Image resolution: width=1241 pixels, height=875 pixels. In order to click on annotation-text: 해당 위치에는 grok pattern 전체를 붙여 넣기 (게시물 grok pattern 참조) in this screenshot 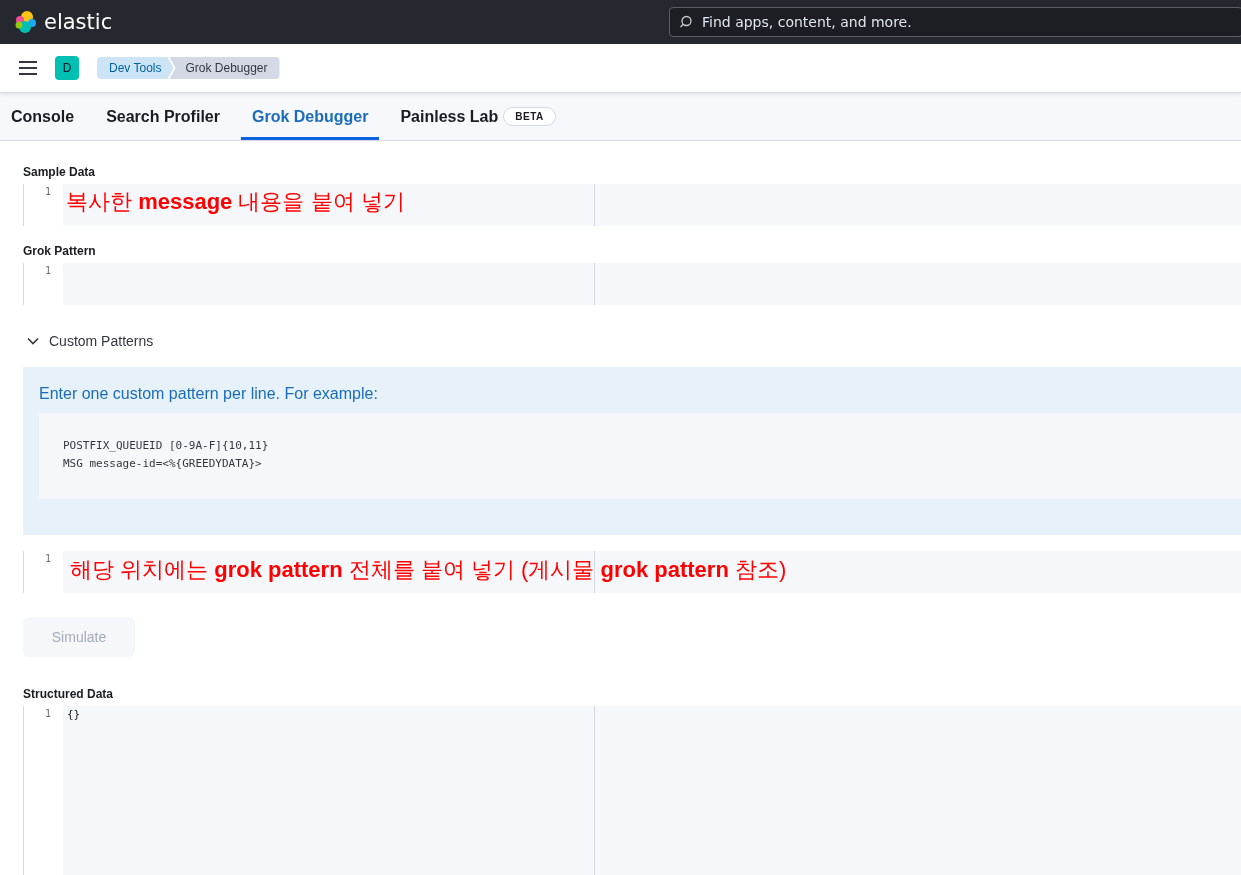, I will do `click(428, 570)`.